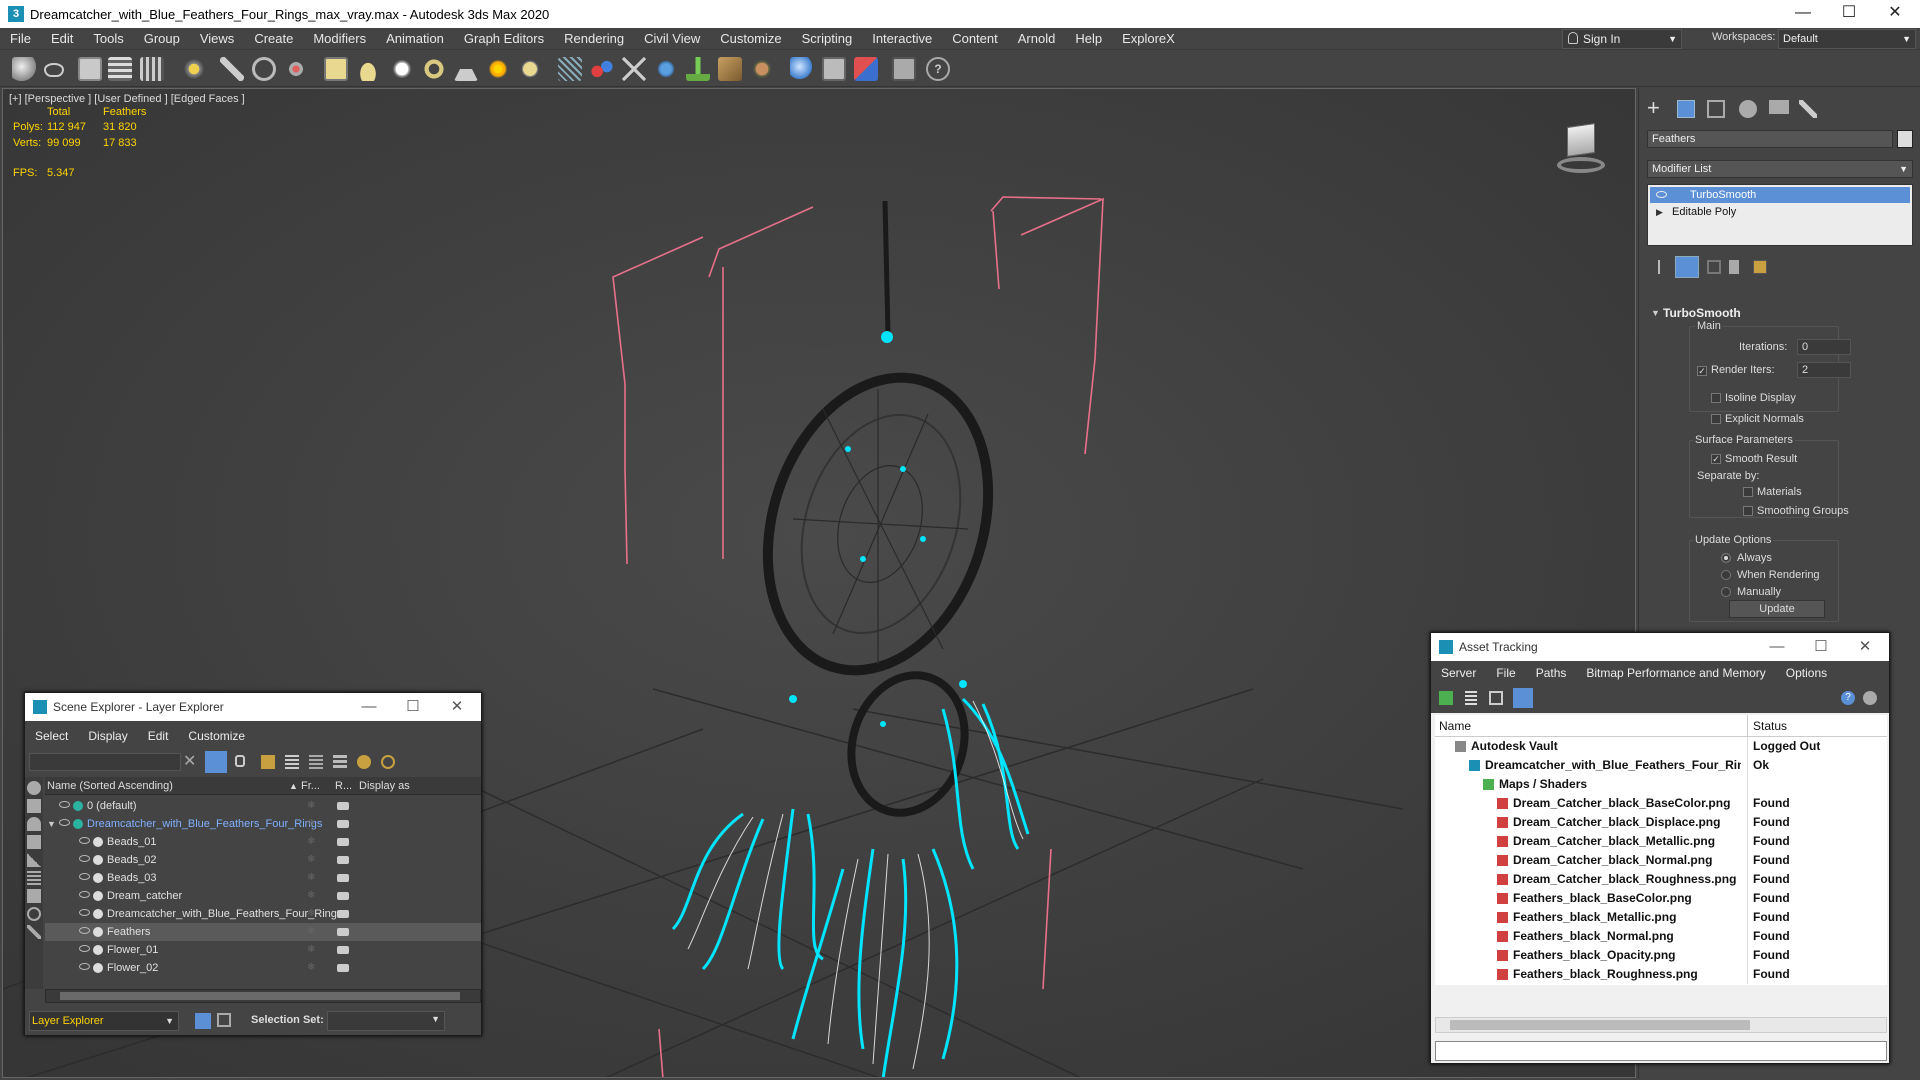  Describe the element at coordinates (104, 1021) in the screenshot. I see `explorer-type-dropdown: Layer Explorer ▼` at that location.